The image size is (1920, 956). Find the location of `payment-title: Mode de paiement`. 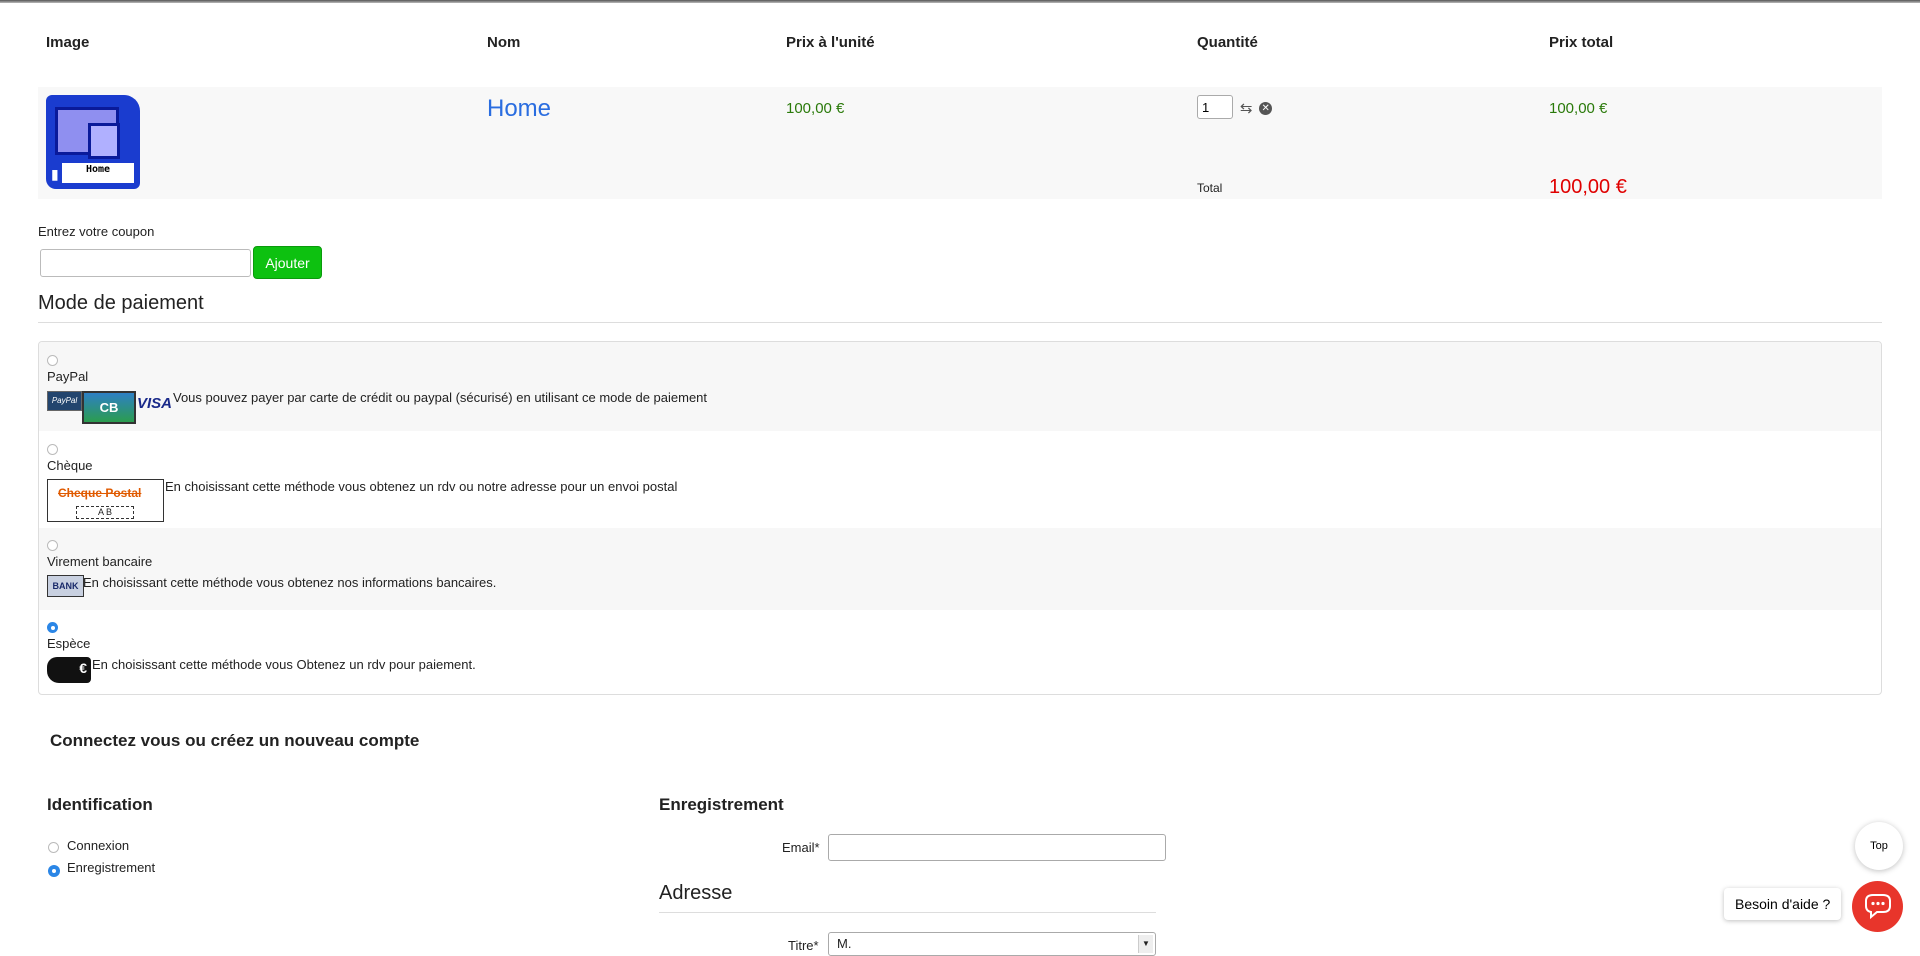

payment-title: Mode de paiement is located at coordinates (121, 303).